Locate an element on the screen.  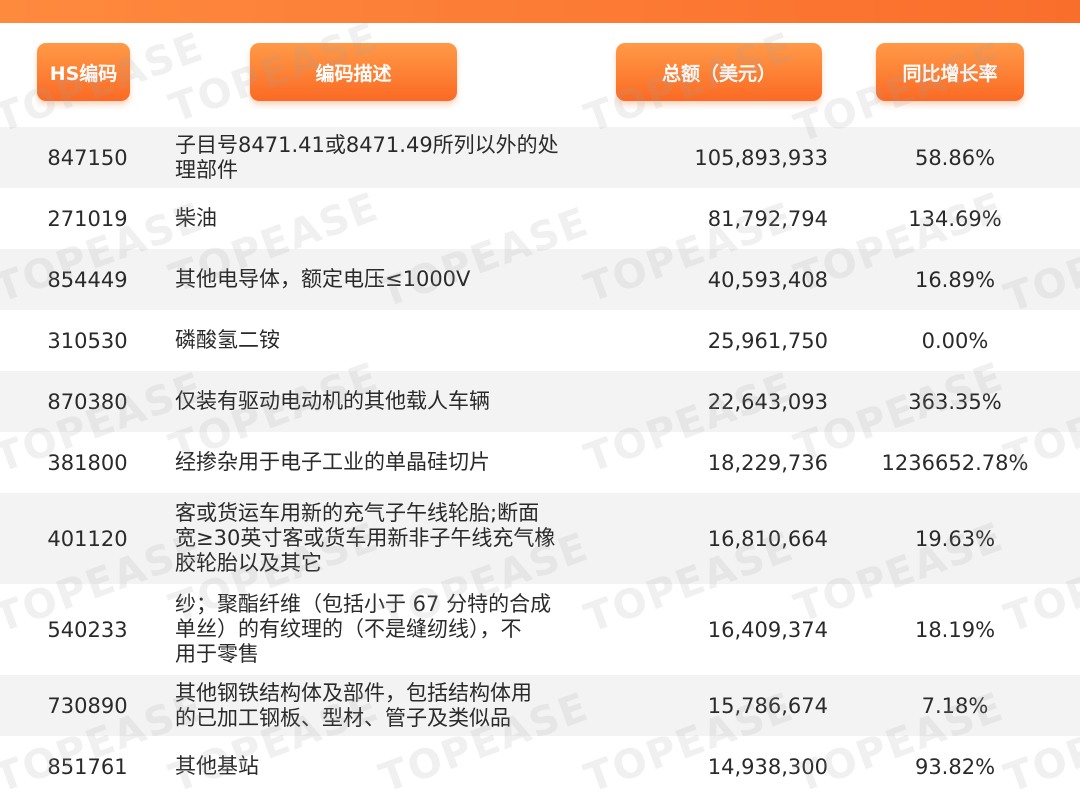
table-header: HS编码 编码描述 总额（美元） 同比增长率 is located at coordinates (540, 75).